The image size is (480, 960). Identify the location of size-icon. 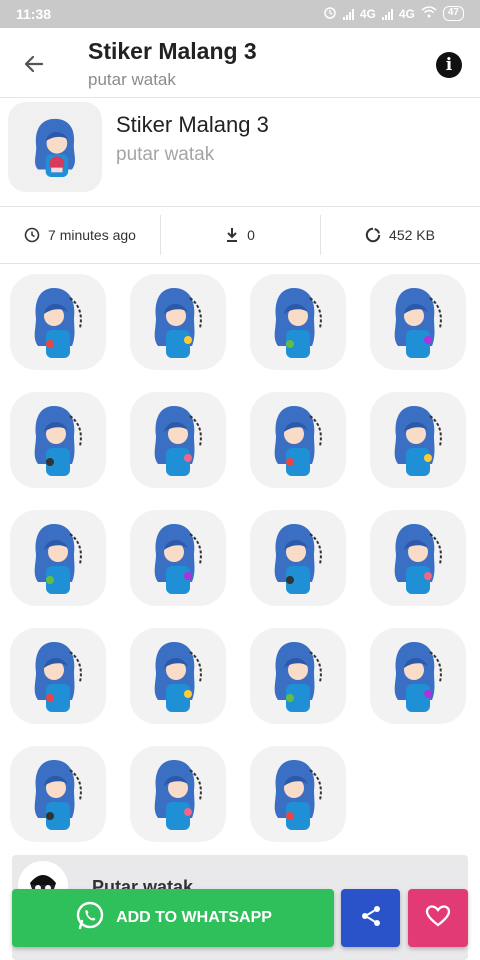
(373, 235).